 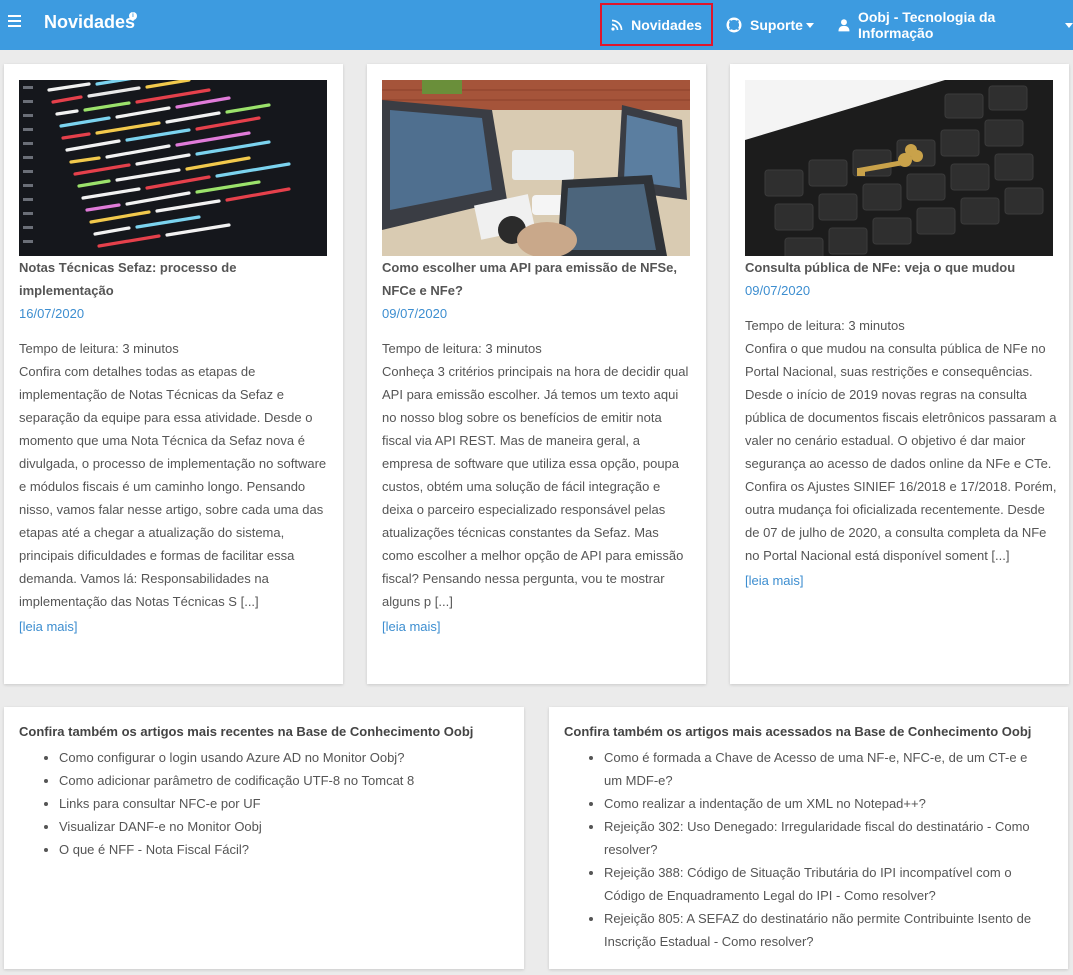 What do you see at coordinates (536, 168) in the screenshot?
I see `article-thumbnail-desk` at bounding box center [536, 168].